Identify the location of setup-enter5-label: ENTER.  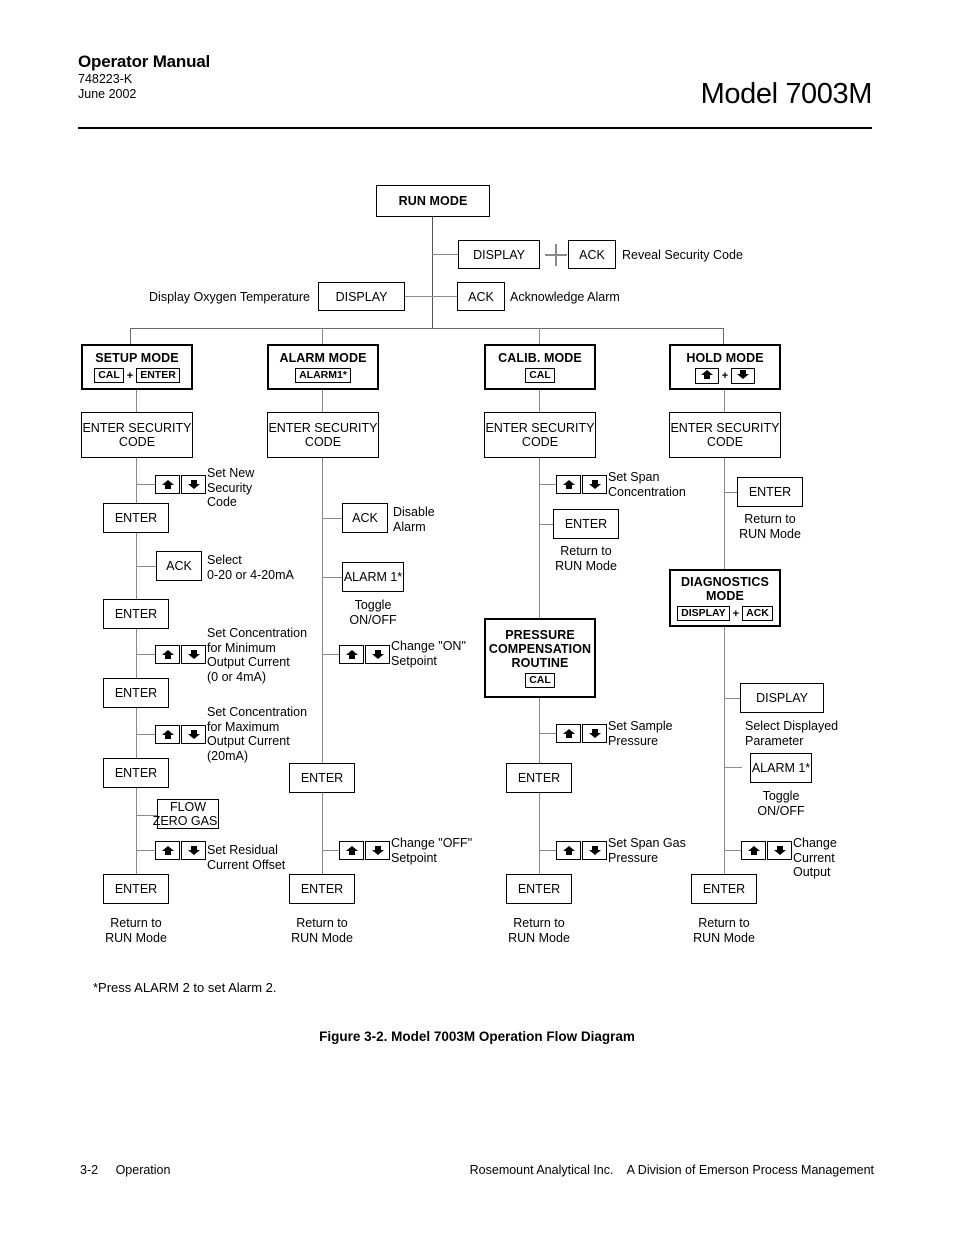
(136, 889).